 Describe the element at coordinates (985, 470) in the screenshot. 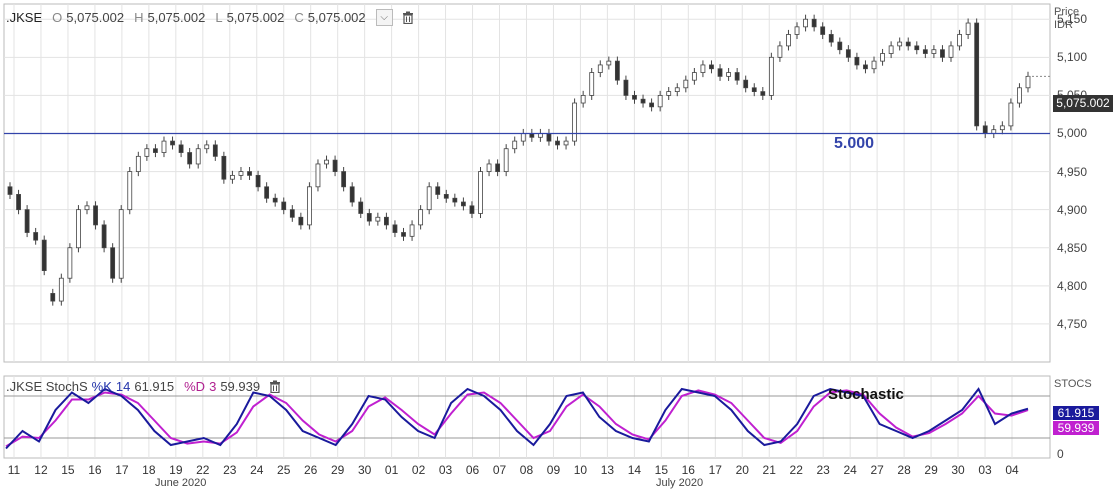

I see `date-tick-label: 03` at that location.